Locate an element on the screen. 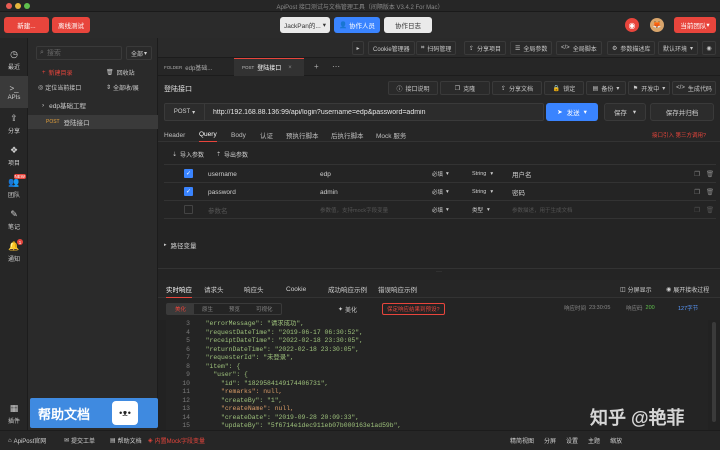 This screenshot has width=720, height=450. mode-preview: 预览 is located at coordinates (234, 309).